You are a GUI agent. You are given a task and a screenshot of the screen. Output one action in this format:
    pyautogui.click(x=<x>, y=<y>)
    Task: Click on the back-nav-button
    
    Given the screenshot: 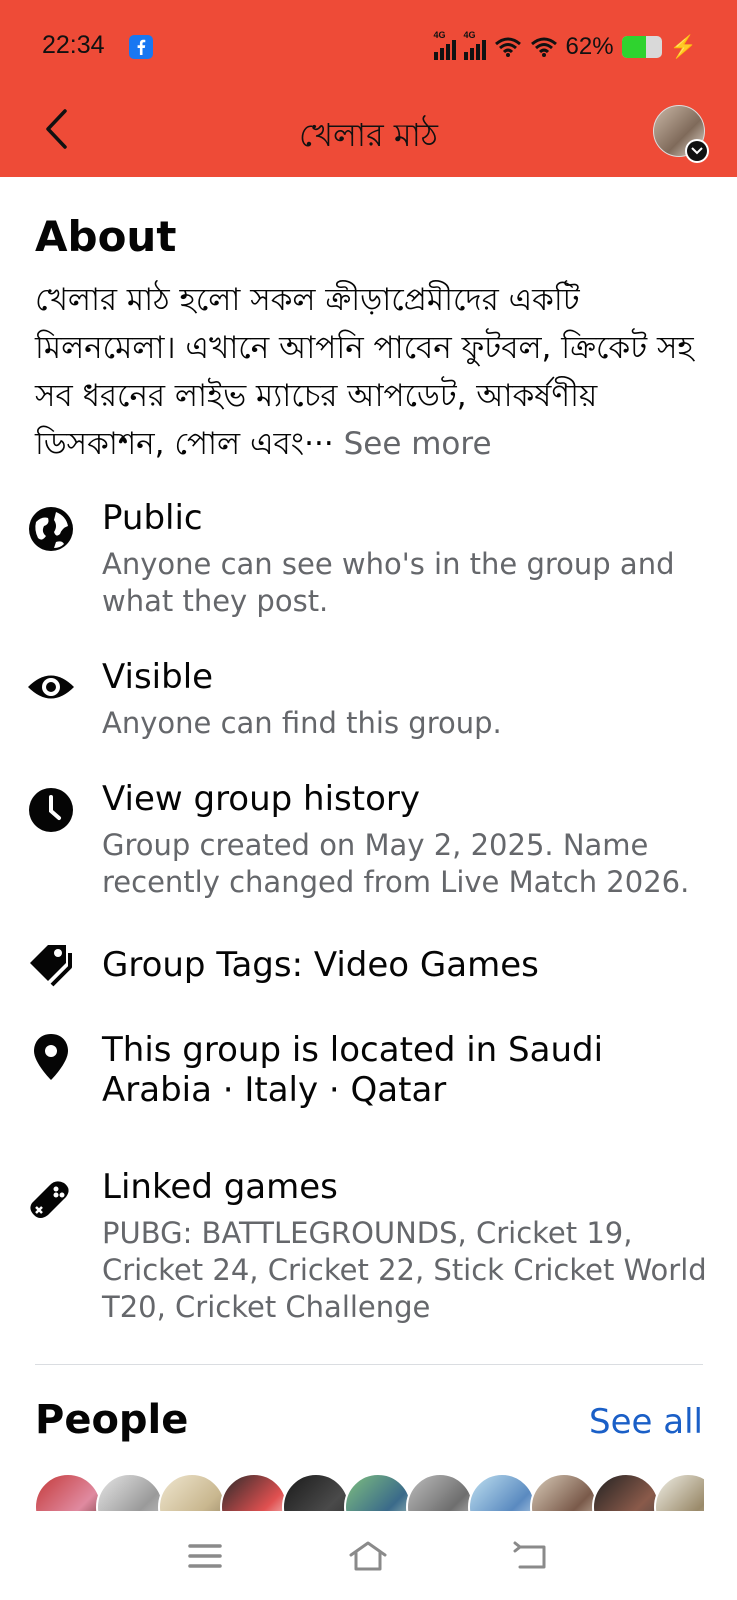 What is the action you would take?
    pyautogui.click(x=530, y=1556)
    